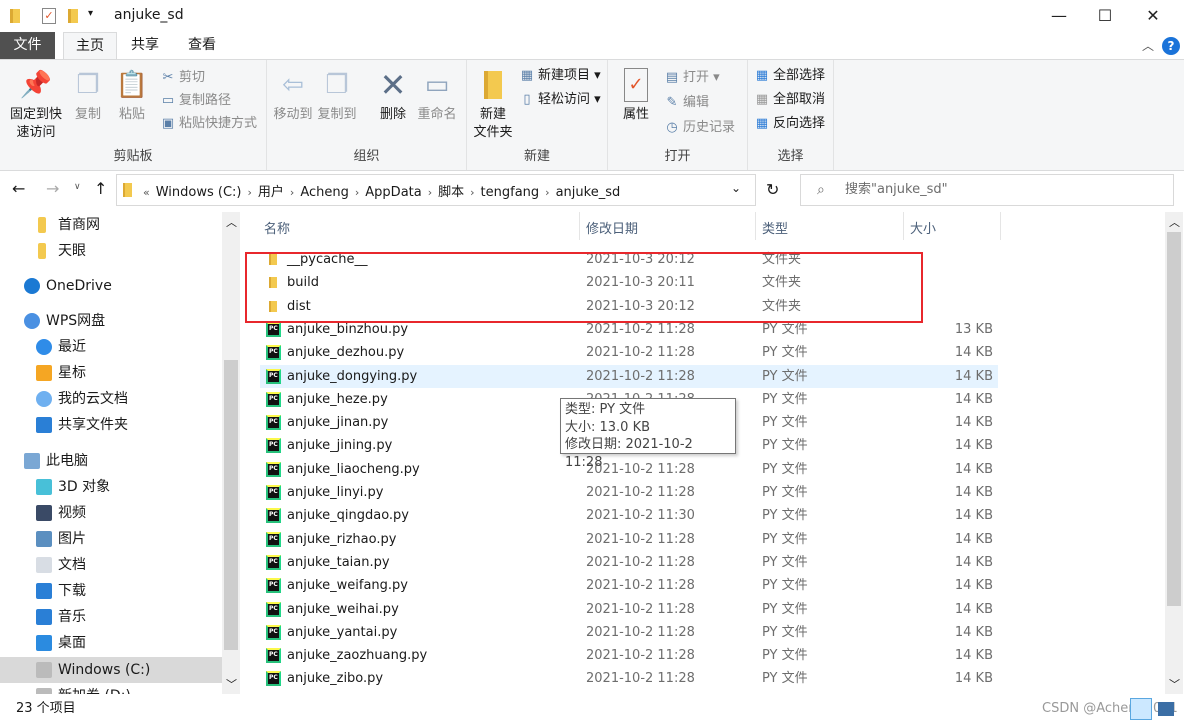  Describe the element at coordinates (77, 187) in the screenshot. I see `recent-locations-icon: ∨` at that location.